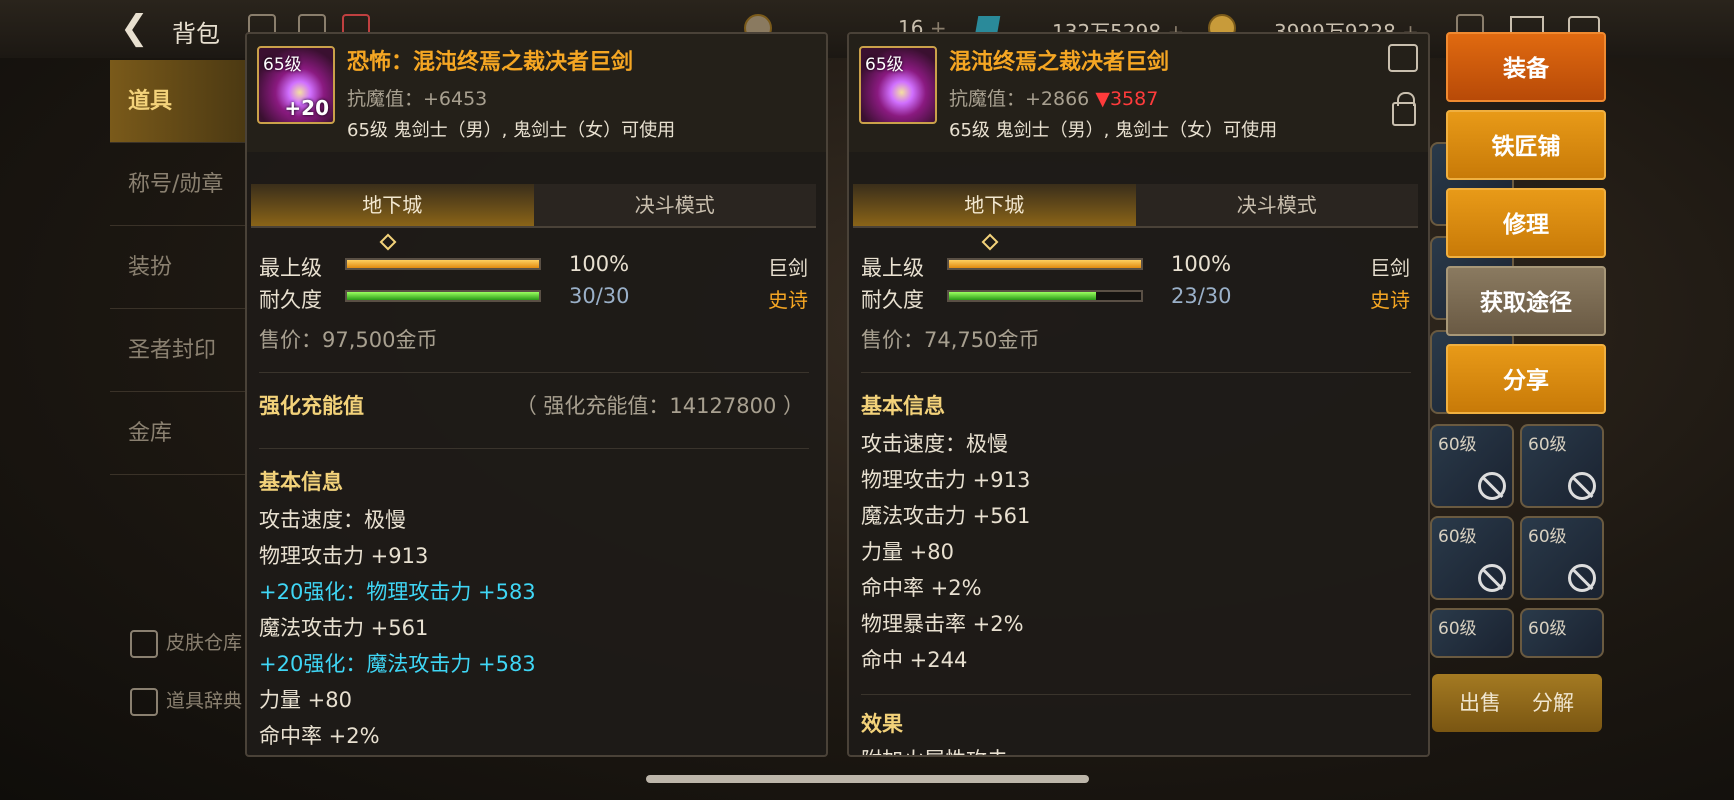 This screenshot has width=1734, height=800. What do you see at coordinates (348, 340) in the screenshot?
I see `sell-price: 售价：97,500金币` at bounding box center [348, 340].